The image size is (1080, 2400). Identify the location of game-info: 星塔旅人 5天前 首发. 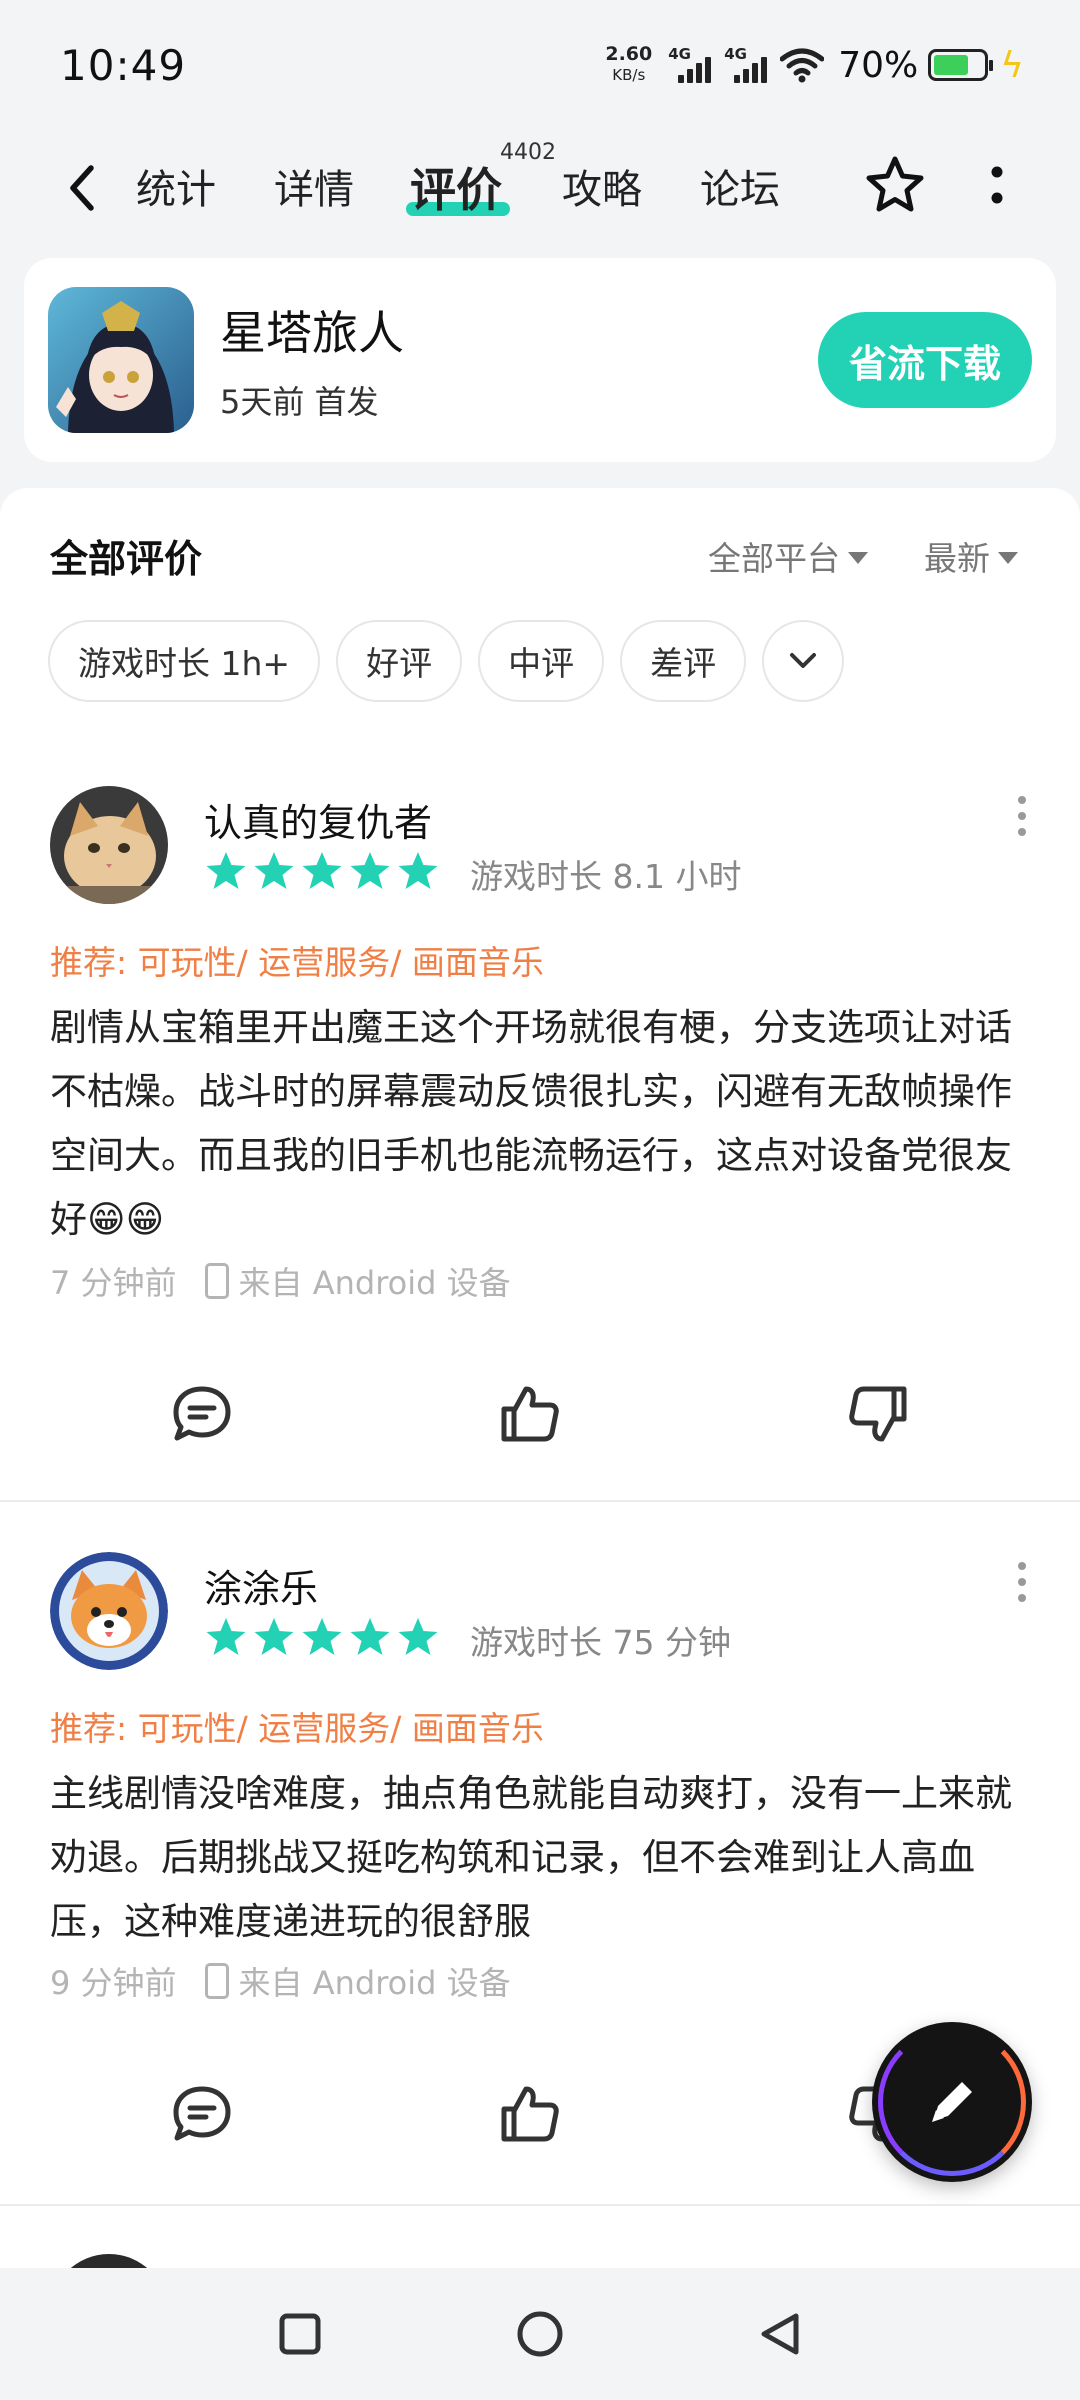
(312, 360).